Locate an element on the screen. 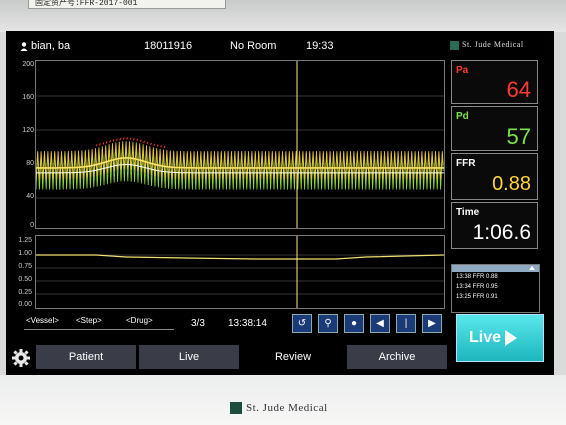 This screenshot has width=566, height=425. time-readout: Time 1:06.6 is located at coordinates (494, 225).